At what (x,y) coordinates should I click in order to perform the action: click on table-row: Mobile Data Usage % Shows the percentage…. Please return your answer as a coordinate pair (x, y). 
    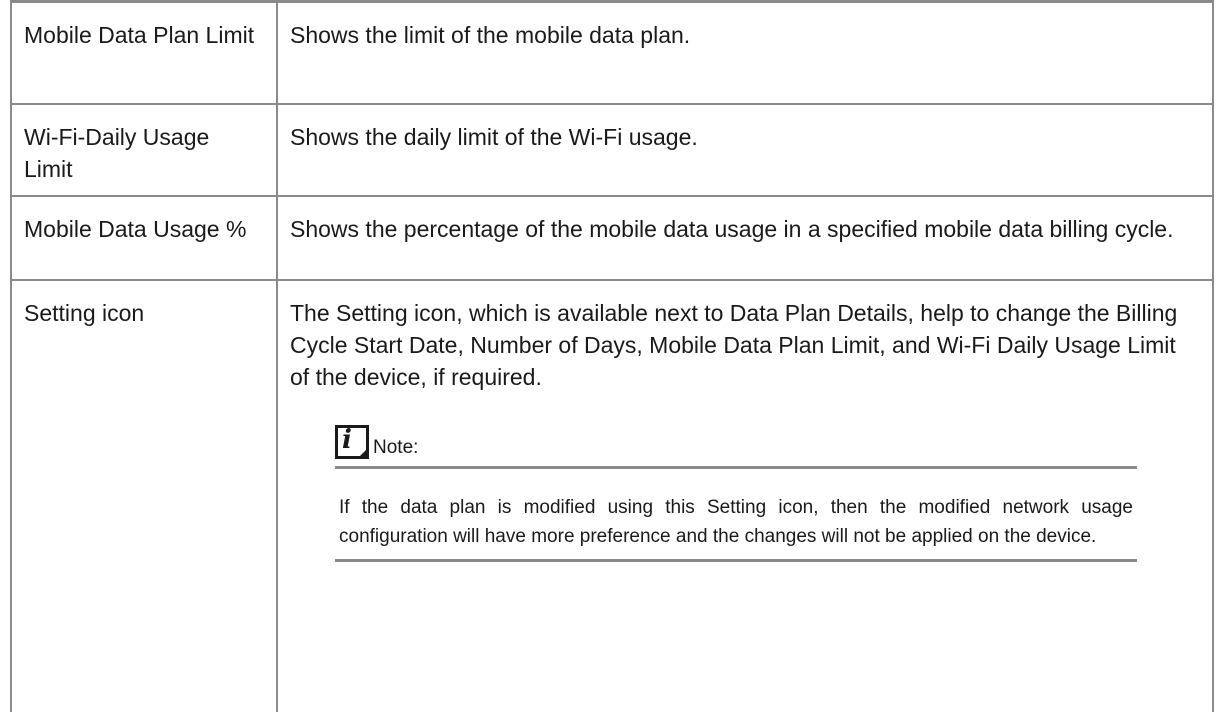
    Looking at the image, I should click on (612, 237).